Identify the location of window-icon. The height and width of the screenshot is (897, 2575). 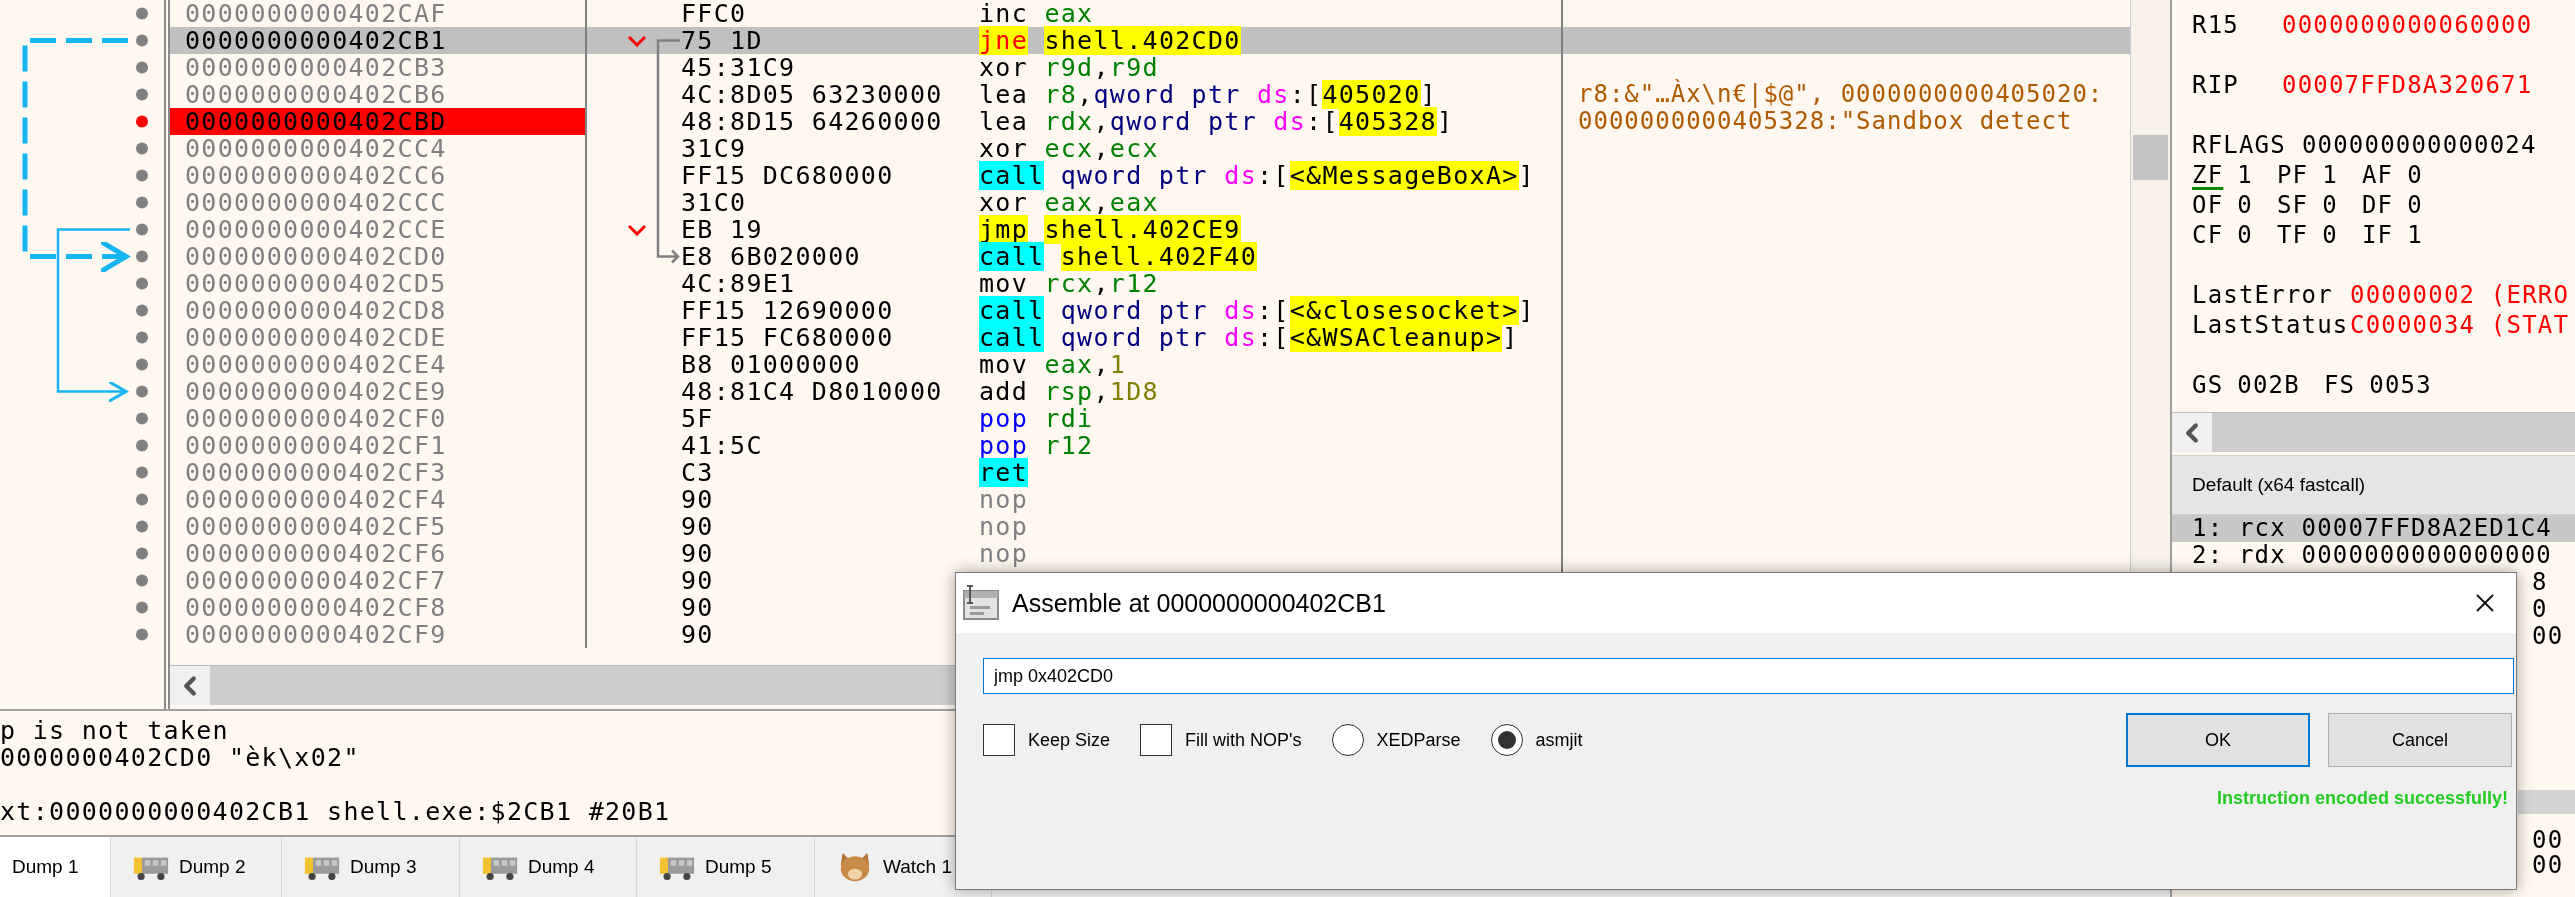
(981, 603).